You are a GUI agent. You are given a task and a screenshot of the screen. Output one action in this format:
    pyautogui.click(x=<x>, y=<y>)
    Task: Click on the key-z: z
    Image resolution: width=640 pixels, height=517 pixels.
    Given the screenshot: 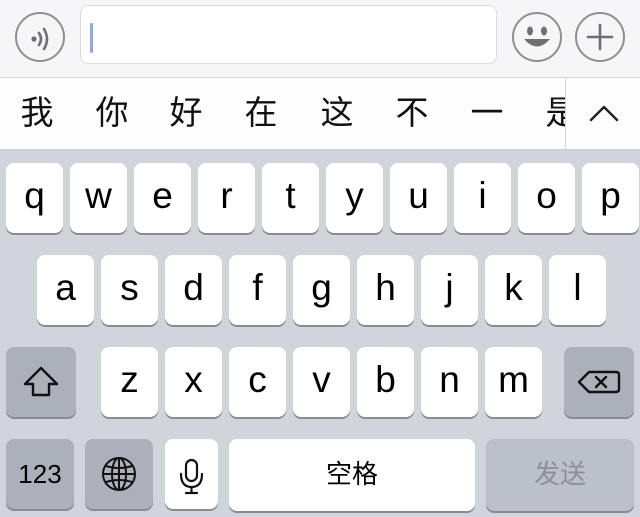 What is the action you would take?
    pyautogui.click(x=129, y=382)
    